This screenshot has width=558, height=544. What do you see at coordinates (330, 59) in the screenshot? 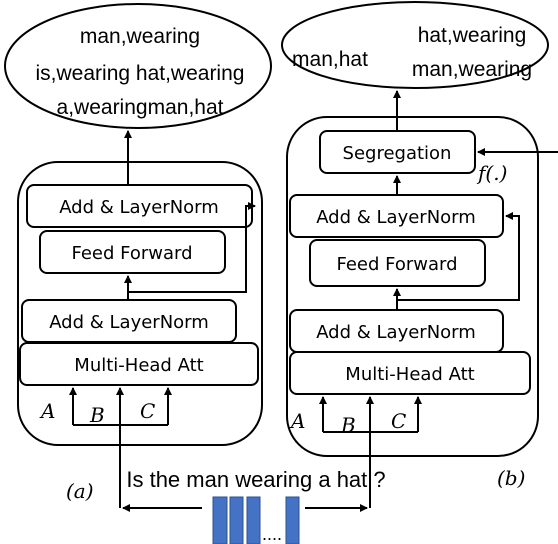
I see `output-b-left: man,hat` at bounding box center [330, 59].